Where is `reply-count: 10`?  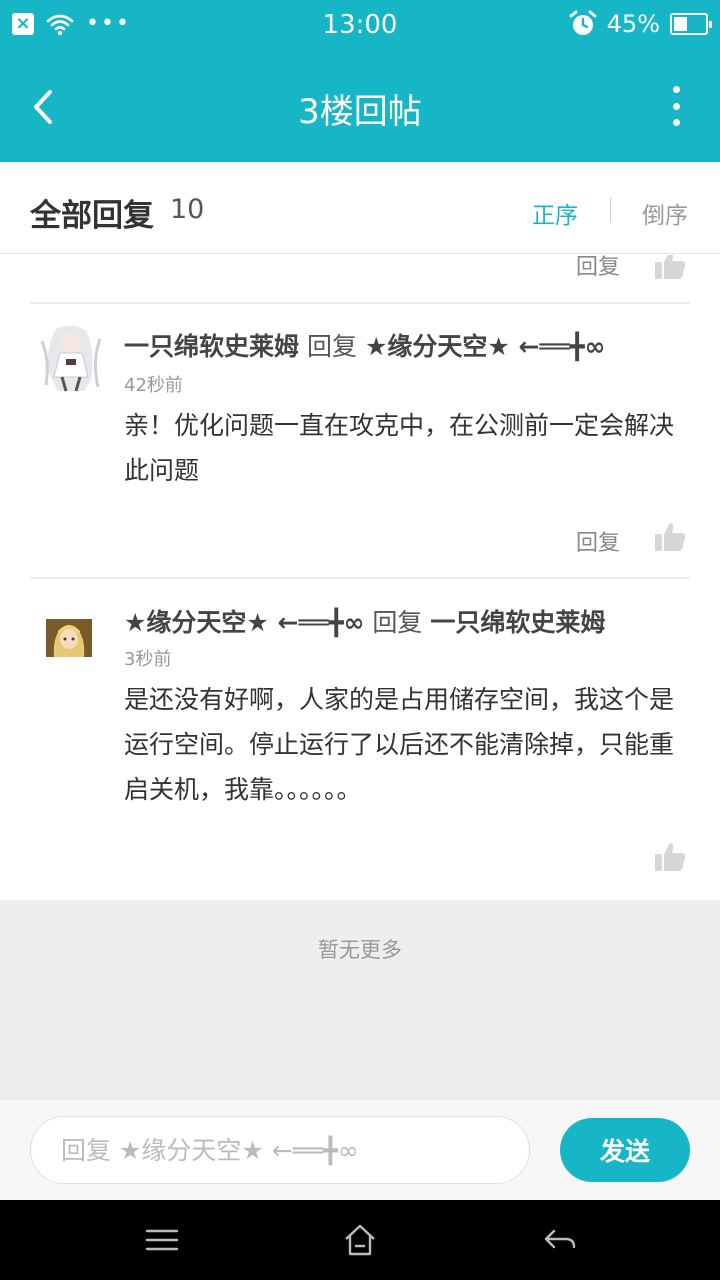
reply-count: 10 is located at coordinates (187, 209).